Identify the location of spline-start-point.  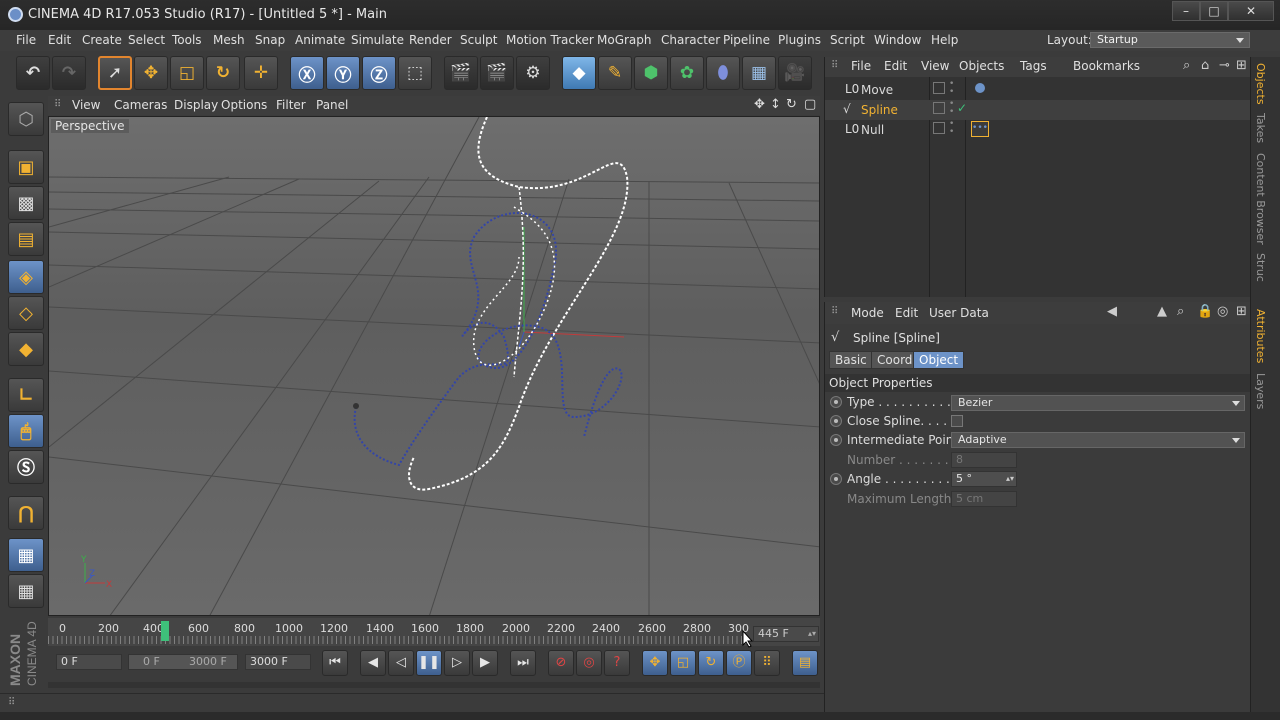
(356, 406).